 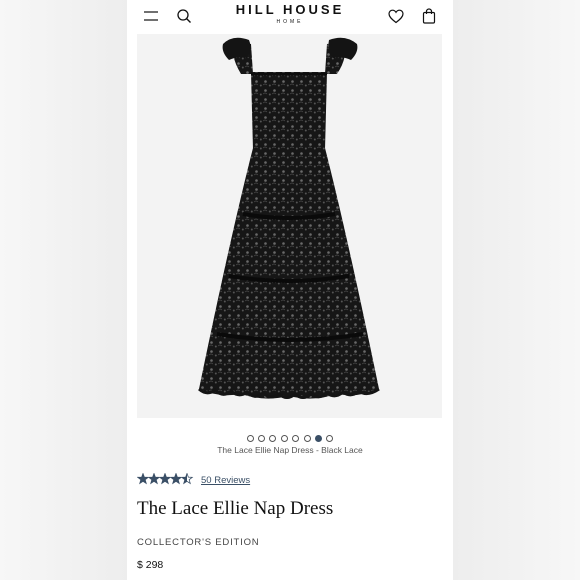 What do you see at coordinates (290, 9) in the screenshot?
I see `brand-name: HILL HOUSE` at bounding box center [290, 9].